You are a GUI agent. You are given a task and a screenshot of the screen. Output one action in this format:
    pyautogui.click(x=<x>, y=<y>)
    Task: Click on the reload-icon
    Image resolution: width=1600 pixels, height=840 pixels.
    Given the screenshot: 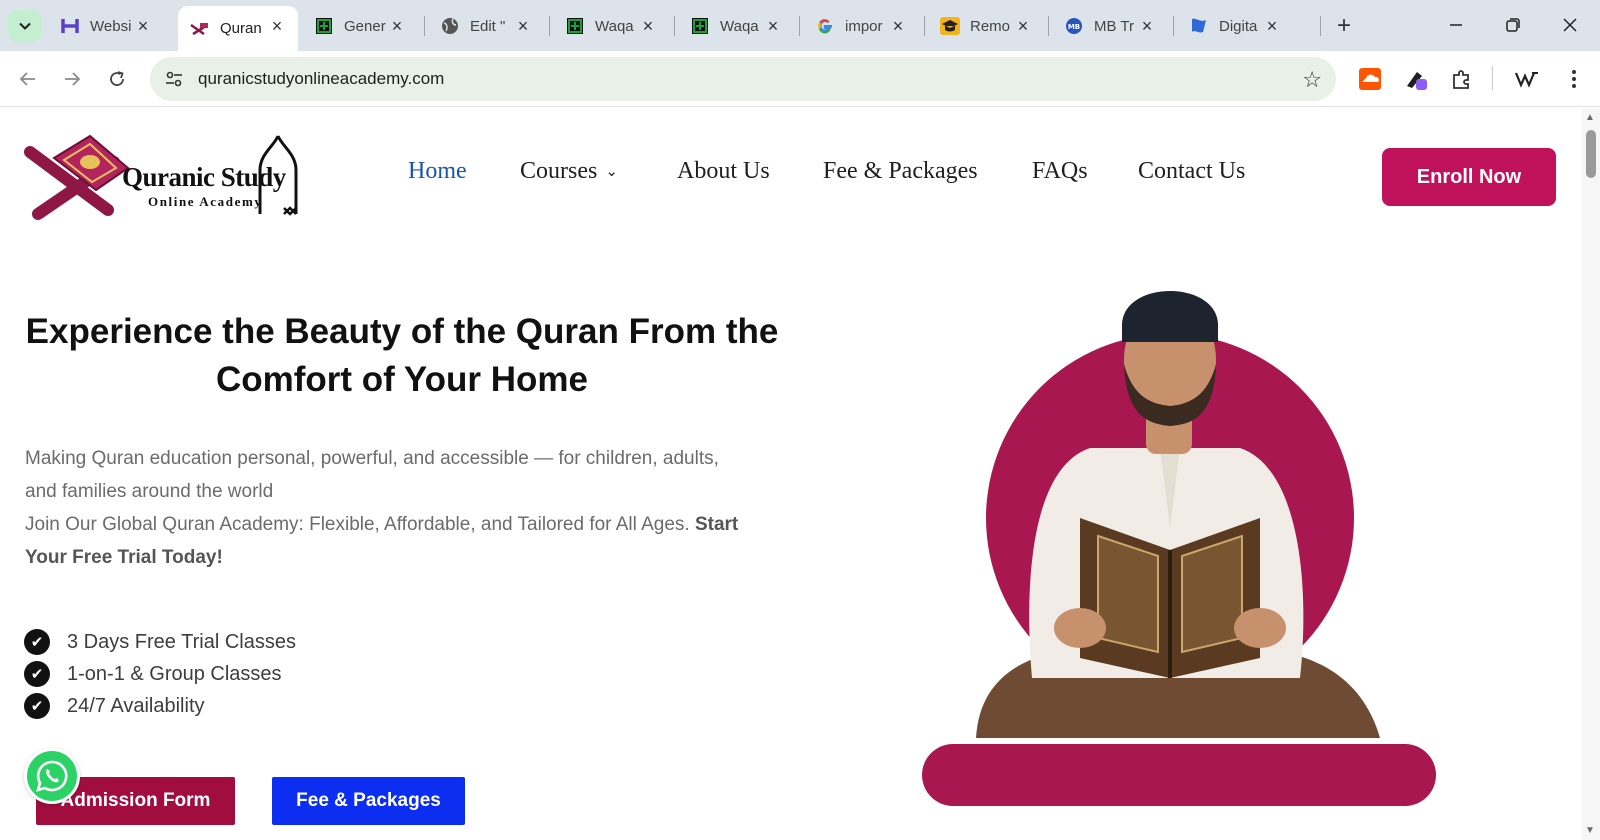 What is the action you would take?
    pyautogui.click(x=117, y=78)
    